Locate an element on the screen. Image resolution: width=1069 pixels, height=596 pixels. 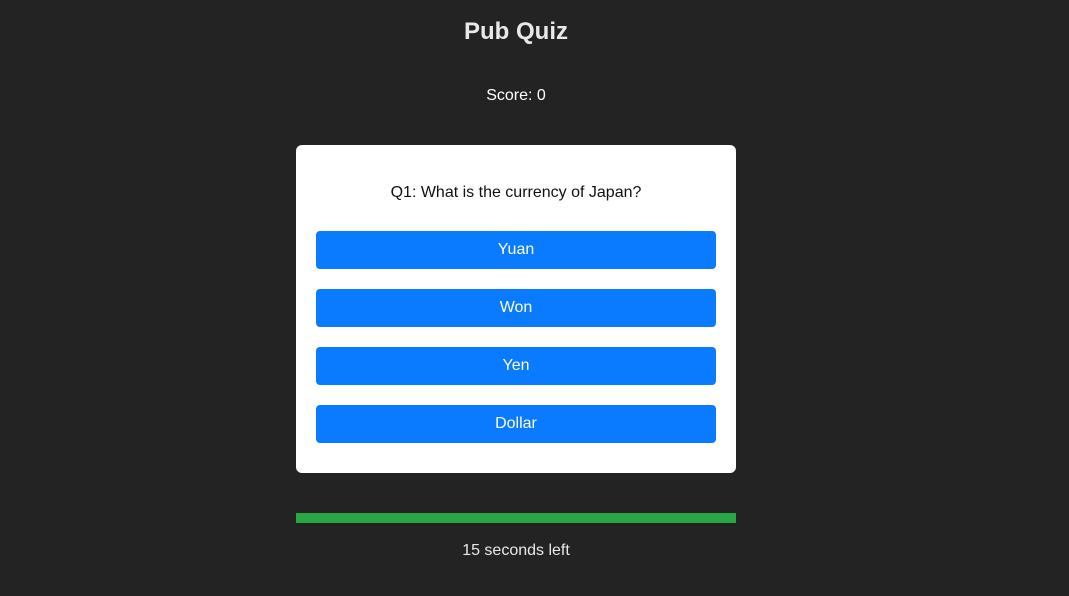
question-text: Q1: What is the currency of Japan? is located at coordinates (516, 192).